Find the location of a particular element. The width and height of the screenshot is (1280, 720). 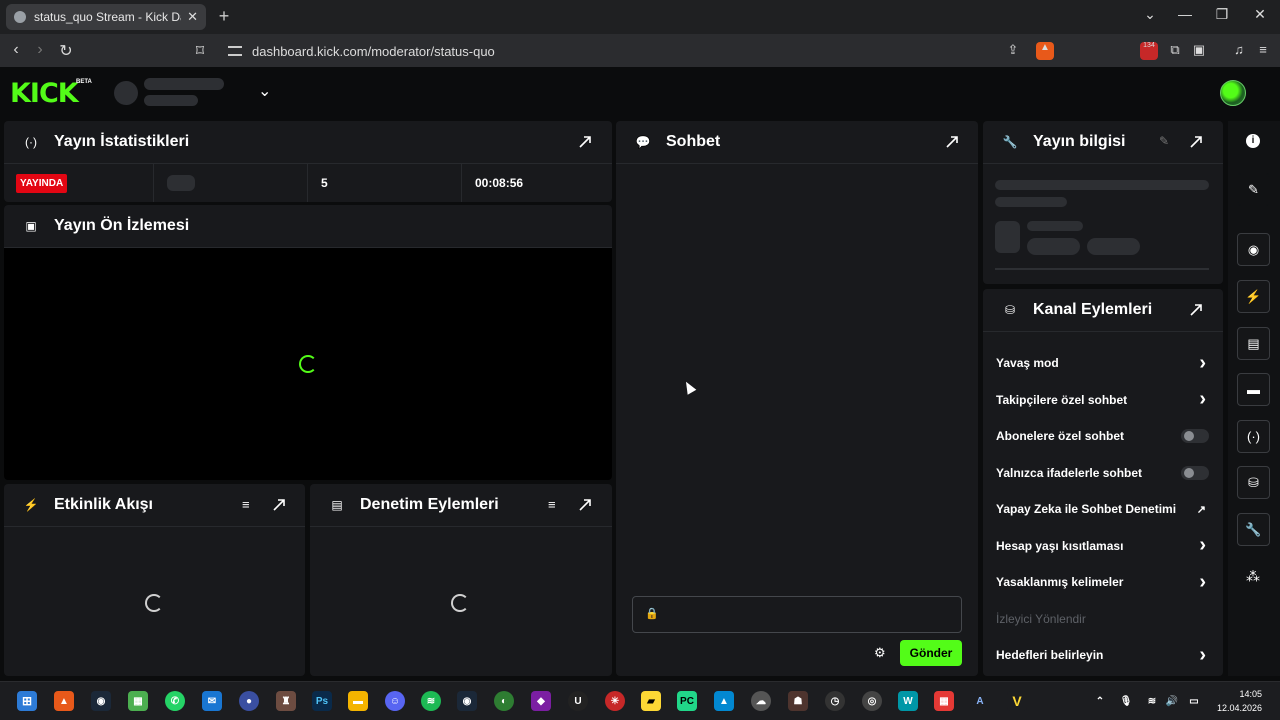

app-icon: ◎ is located at coordinates (872, 701).